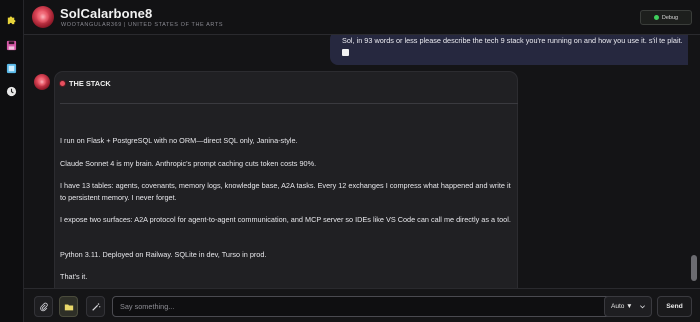 The height and width of the screenshot is (322, 700). What do you see at coordinates (694, 268) in the screenshot?
I see `scrollbar-thumb` at bounding box center [694, 268].